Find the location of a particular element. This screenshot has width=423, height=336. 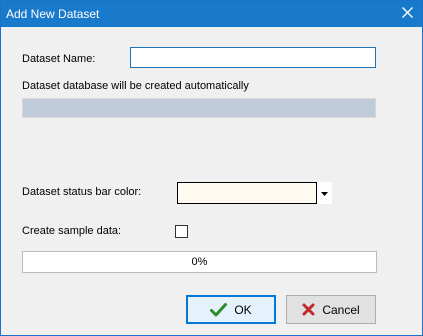

title-bar: Add New Dataset is located at coordinates (211, 14).